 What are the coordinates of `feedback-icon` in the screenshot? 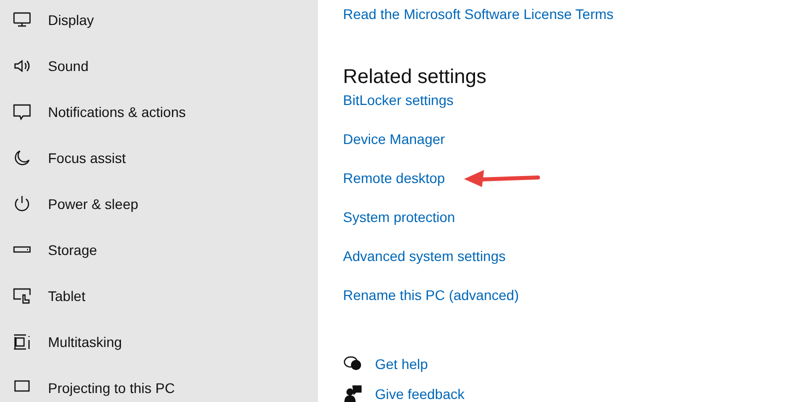 It's located at (353, 393).